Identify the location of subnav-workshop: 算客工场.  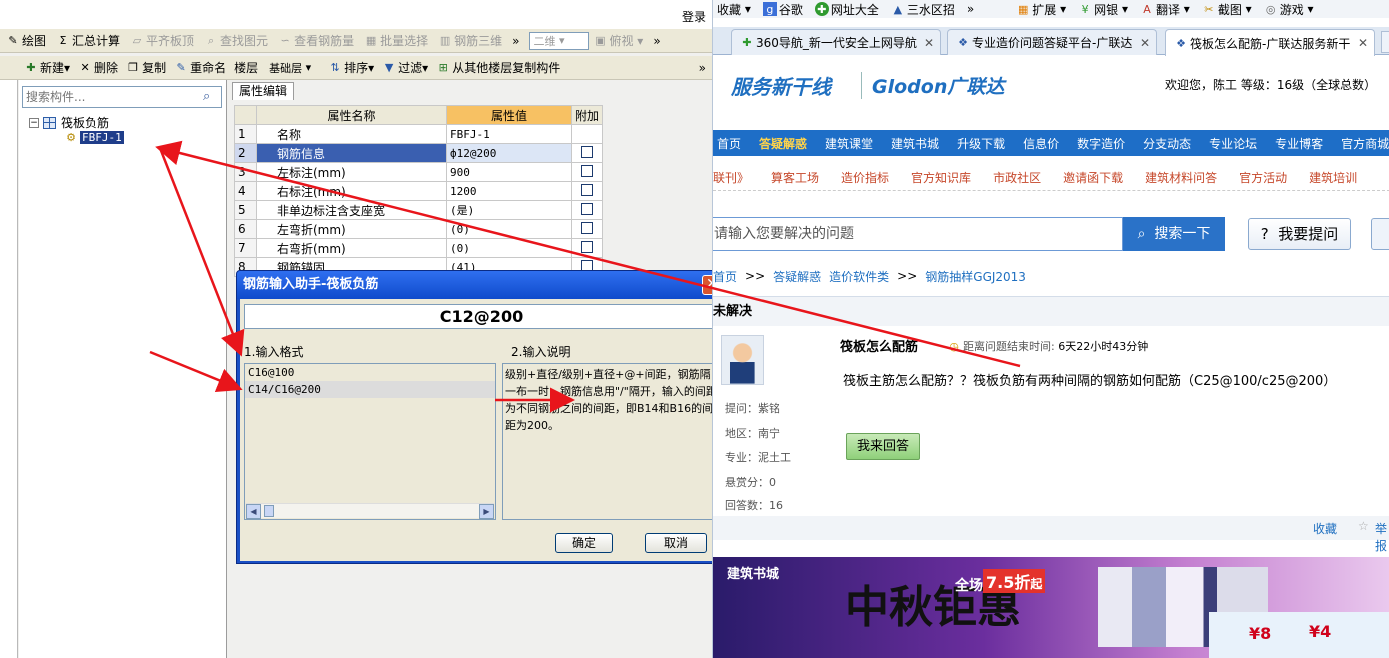
(795, 177).